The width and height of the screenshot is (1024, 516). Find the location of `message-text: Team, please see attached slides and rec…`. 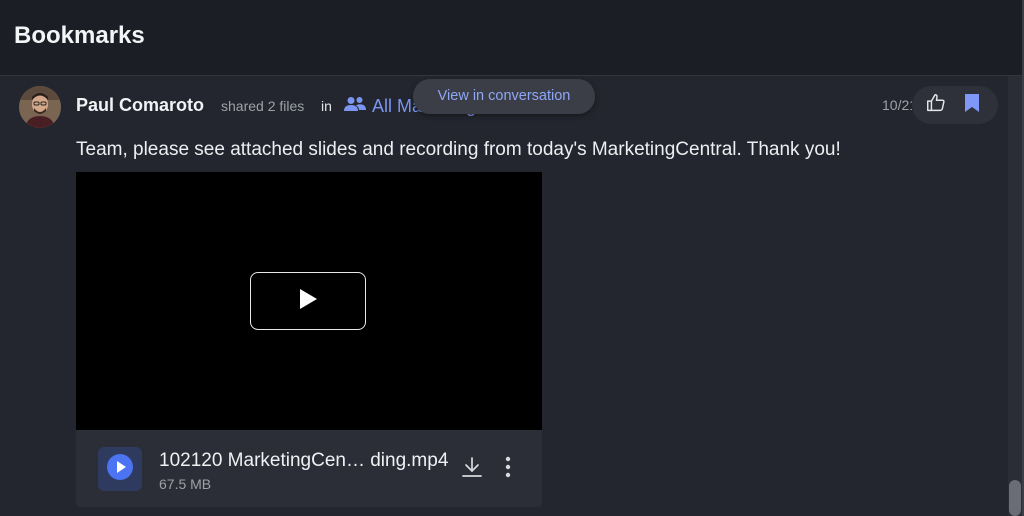

message-text: Team, please see attached slides and rec… is located at coordinates (458, 149).